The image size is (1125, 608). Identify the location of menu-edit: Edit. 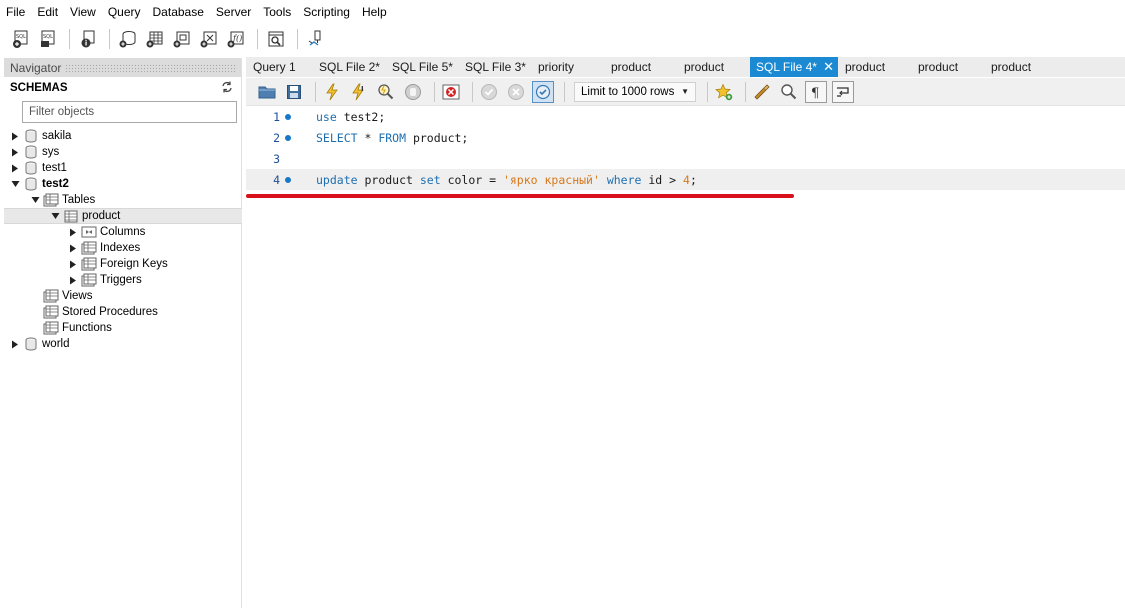
(47, 12).